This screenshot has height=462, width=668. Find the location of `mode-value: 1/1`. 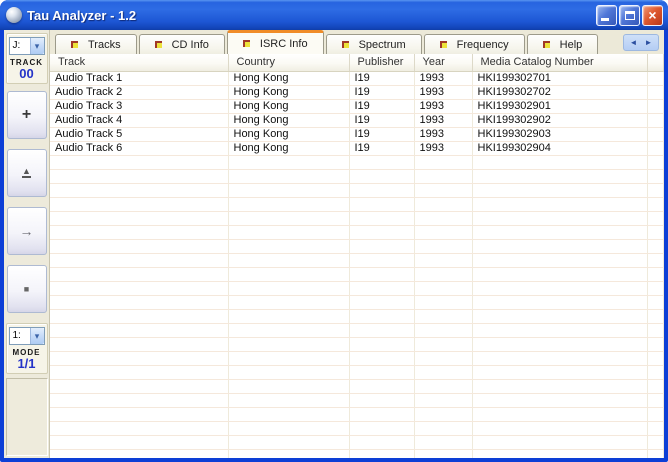

mode-value: 1/1 is located at coordinates (26, 363).